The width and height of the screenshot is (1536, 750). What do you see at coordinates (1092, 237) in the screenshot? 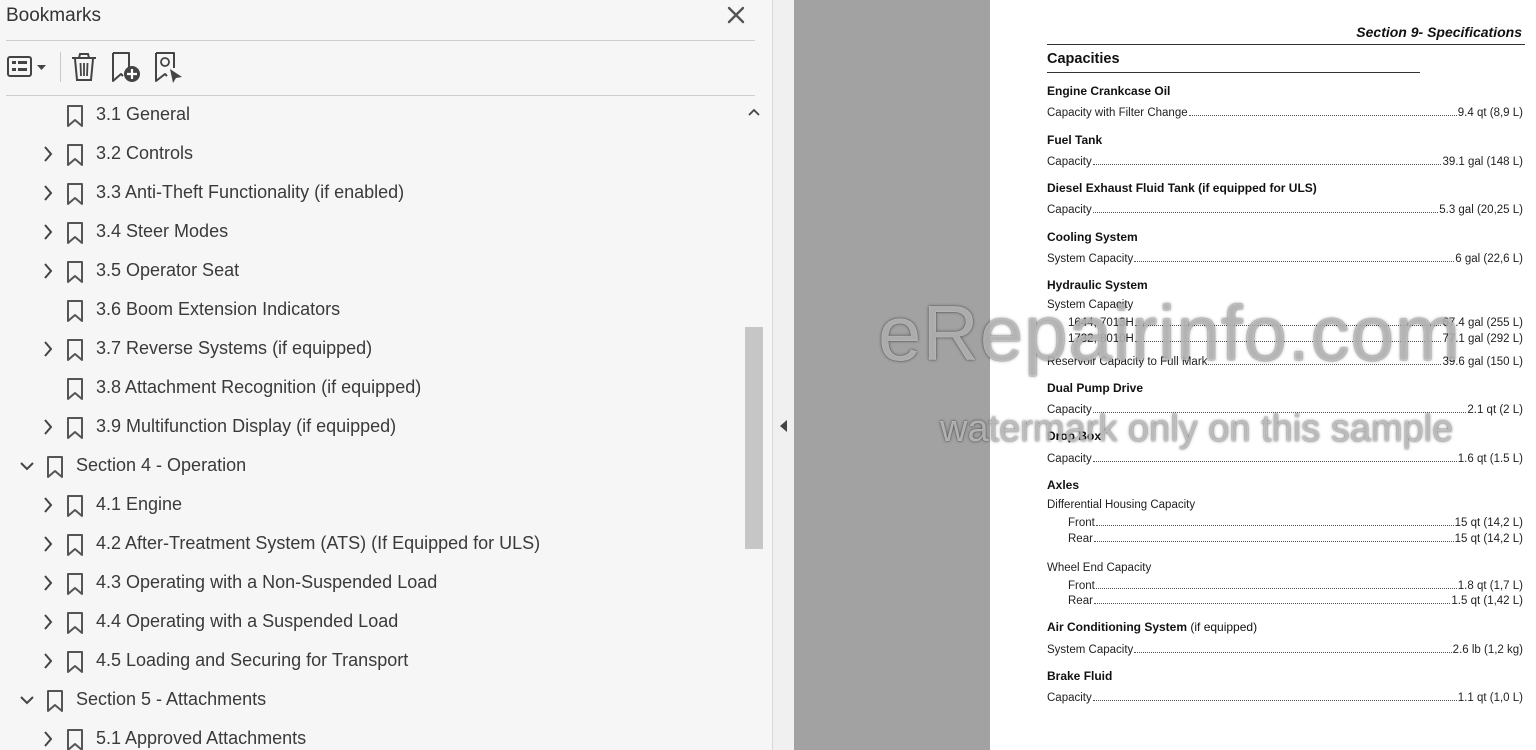
I see `group-title: Cooling System` at bounding box center [1092, 237].